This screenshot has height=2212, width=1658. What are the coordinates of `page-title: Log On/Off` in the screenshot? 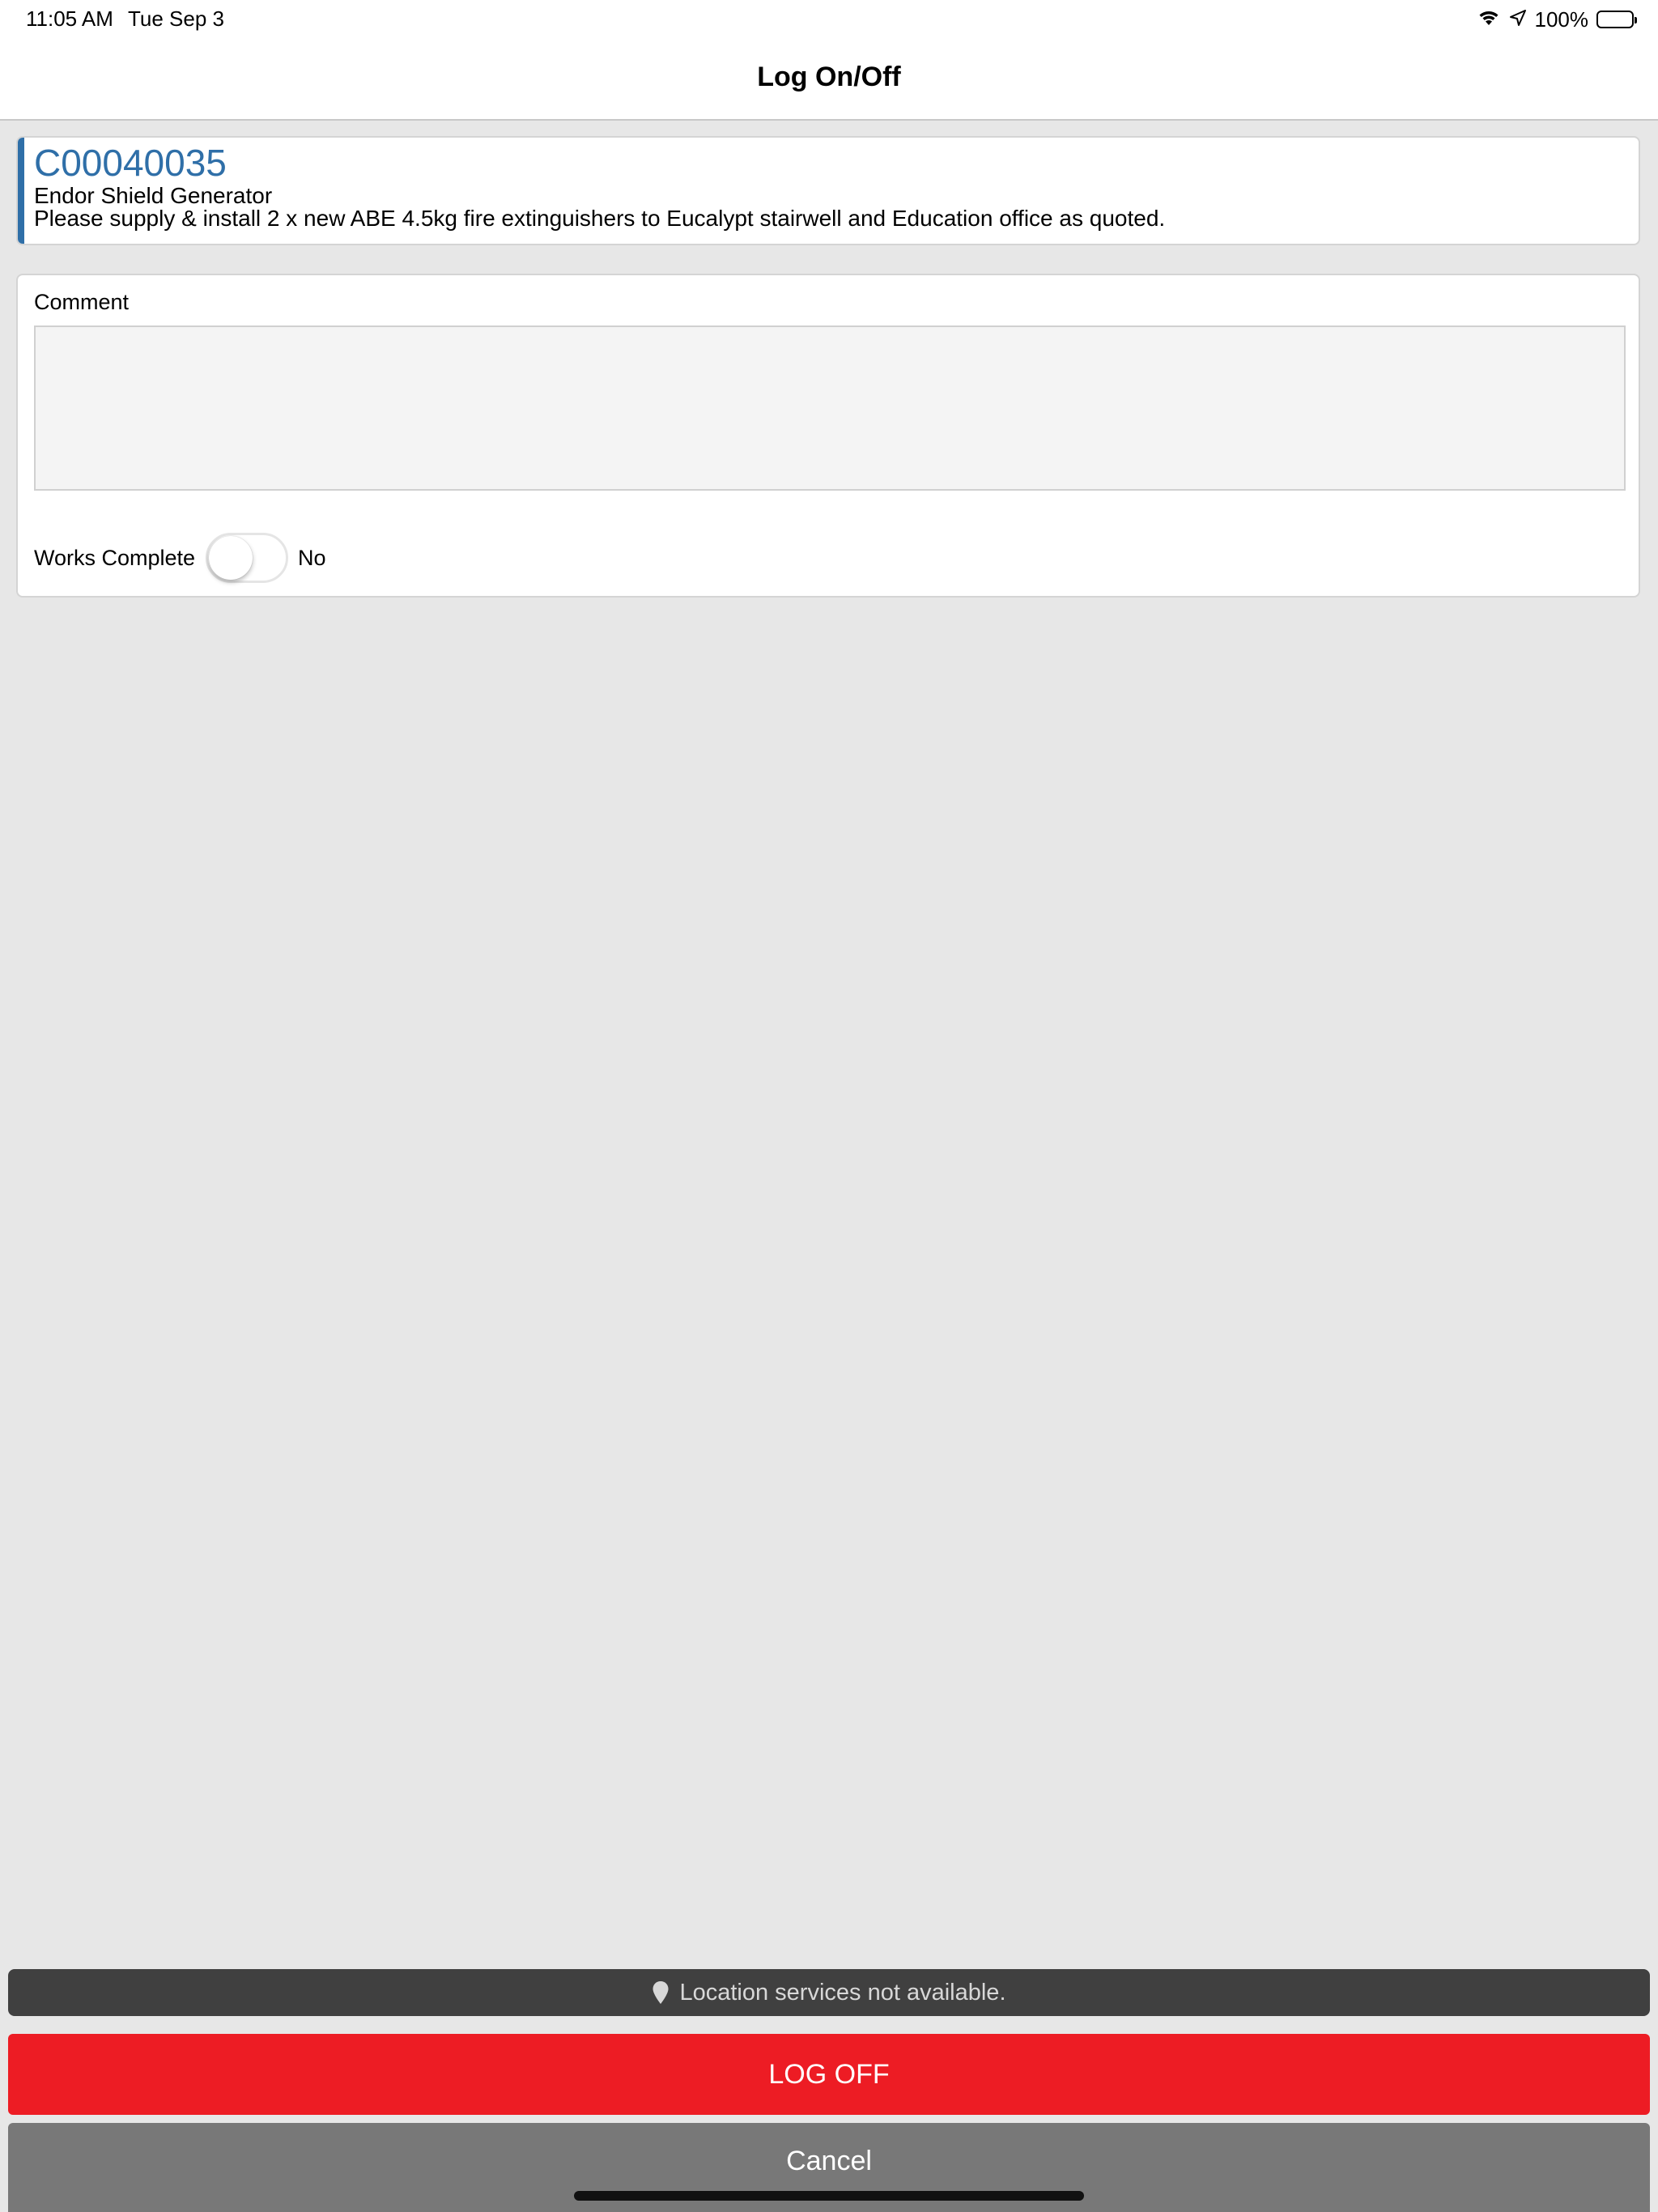 It's located at (829, 77).